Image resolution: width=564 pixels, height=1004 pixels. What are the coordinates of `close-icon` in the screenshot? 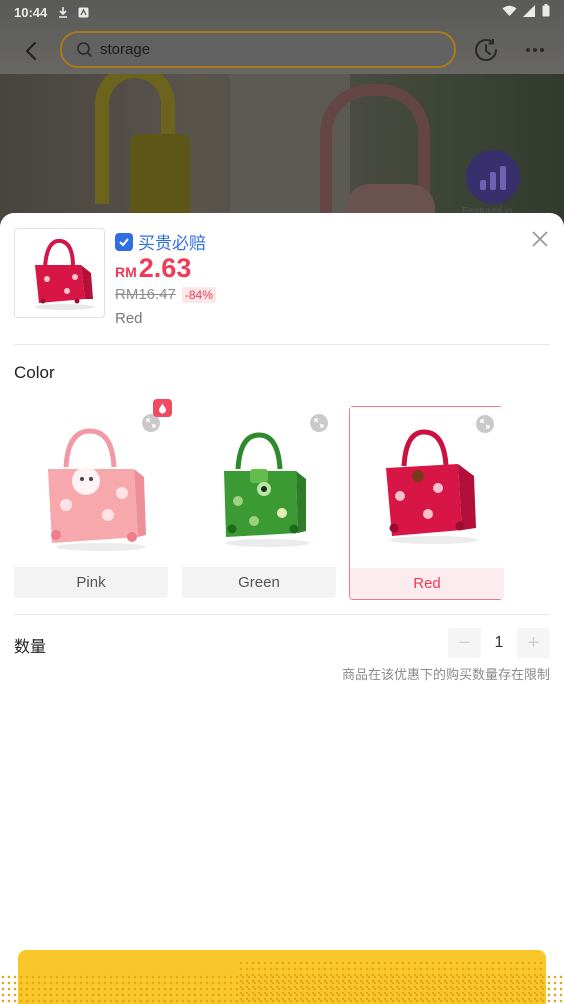 It's located at (540, 239).